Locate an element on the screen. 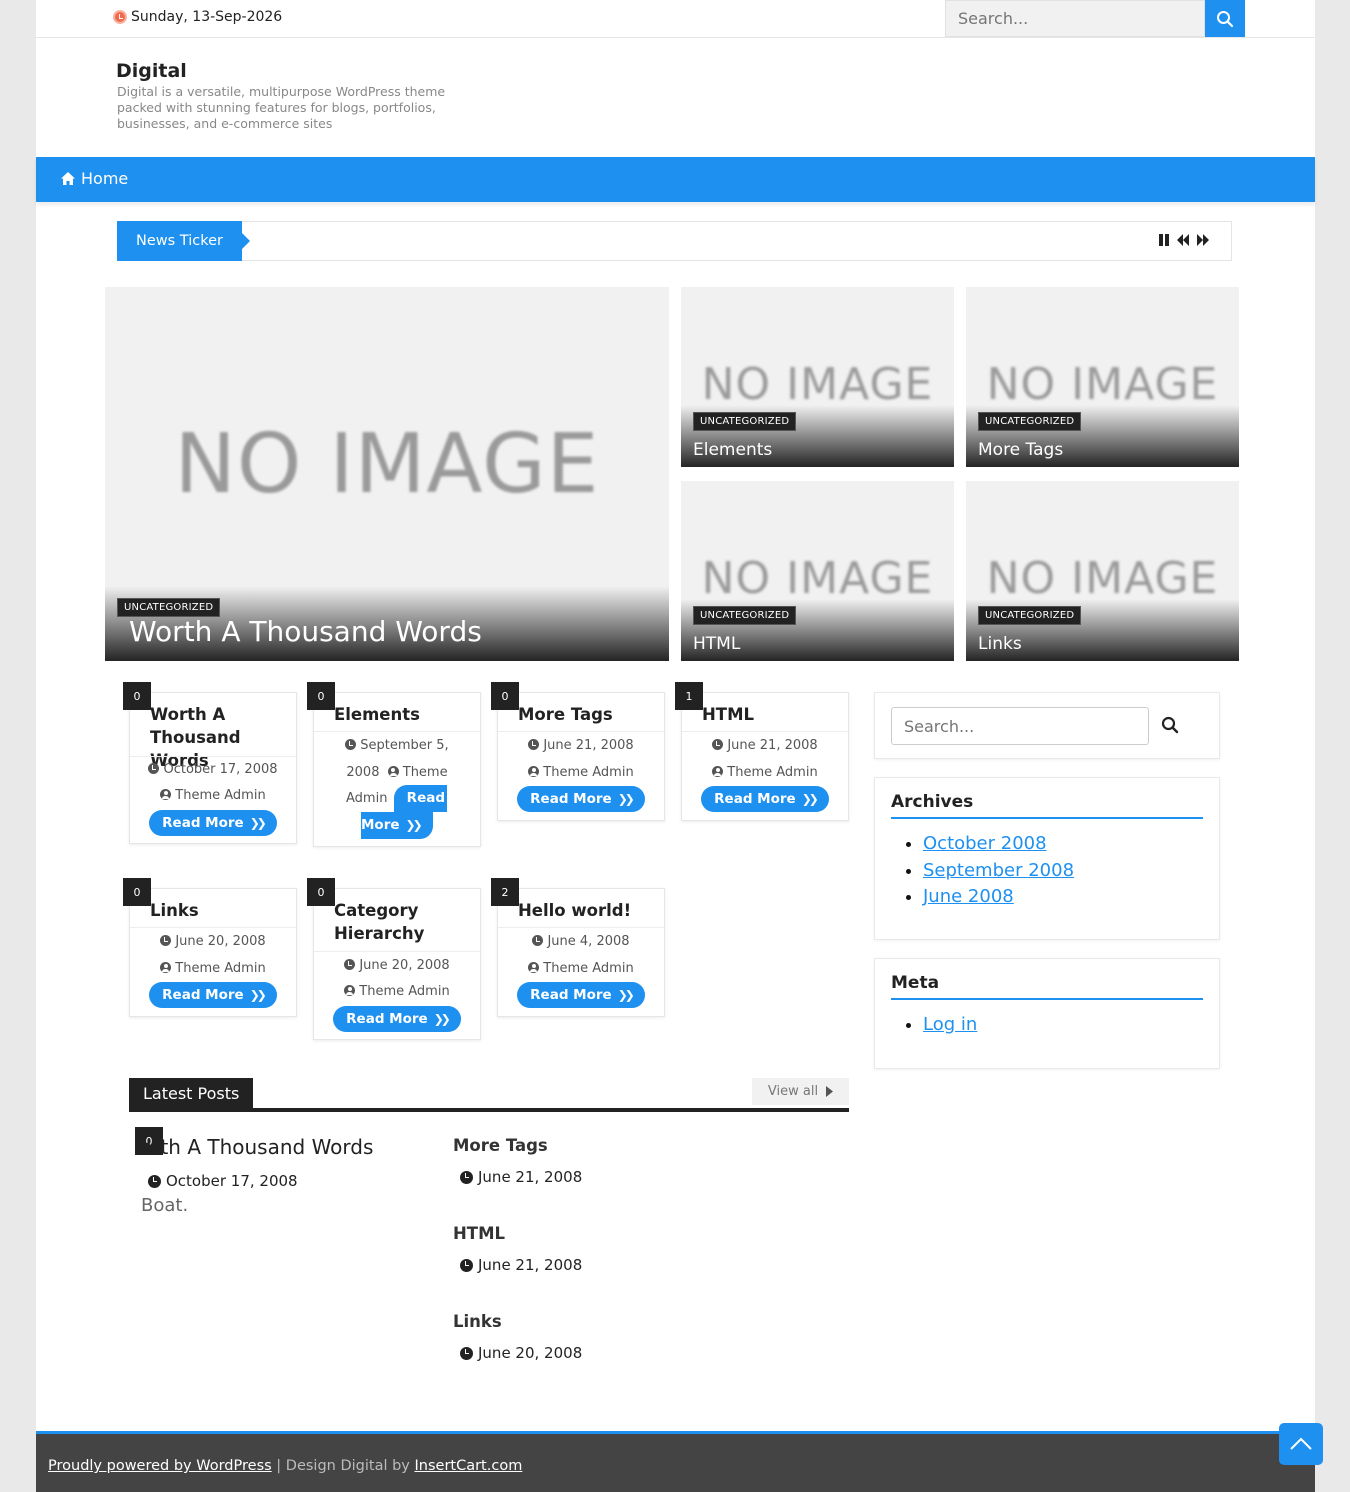 The width and height of the screenshot is (1350, 1492). hero-tile-title: More Tags is located at coordinates (1020, 450).